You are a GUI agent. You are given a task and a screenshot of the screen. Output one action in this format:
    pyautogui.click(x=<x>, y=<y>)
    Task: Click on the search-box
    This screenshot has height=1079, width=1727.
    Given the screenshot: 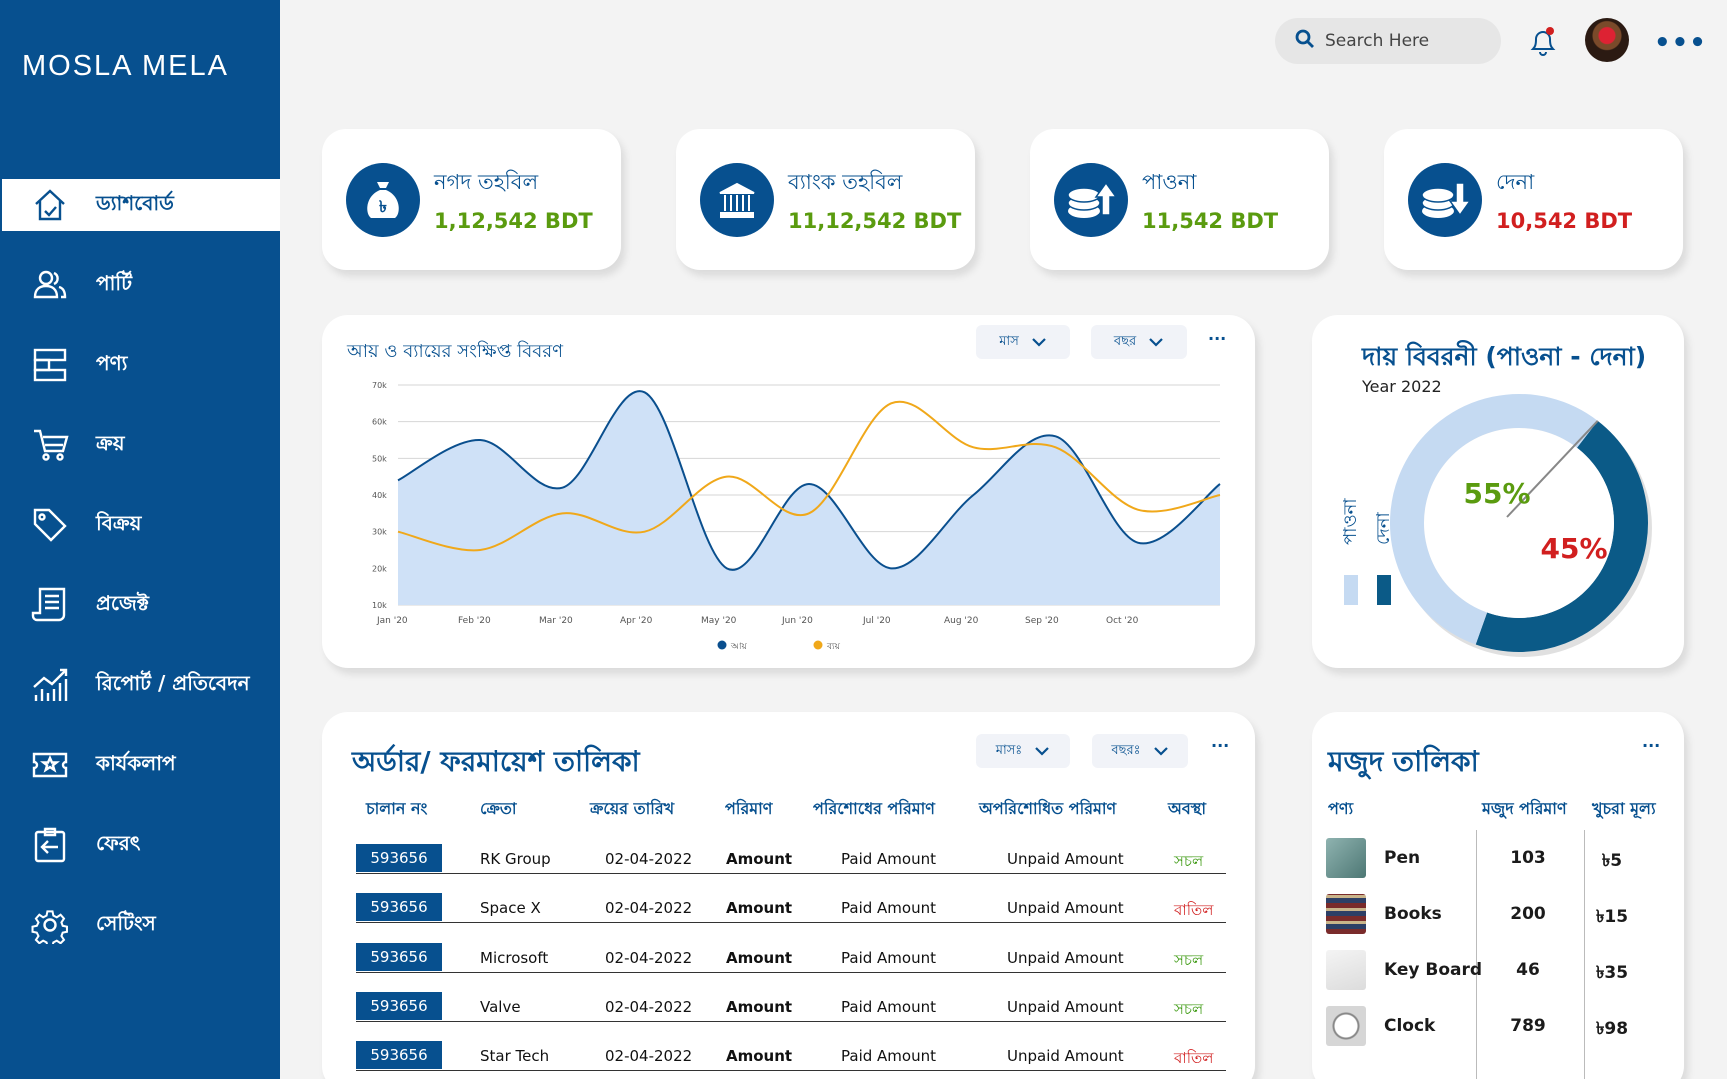 What is the action you would take?
    pyautogui.click(x=1388, y=41)
    